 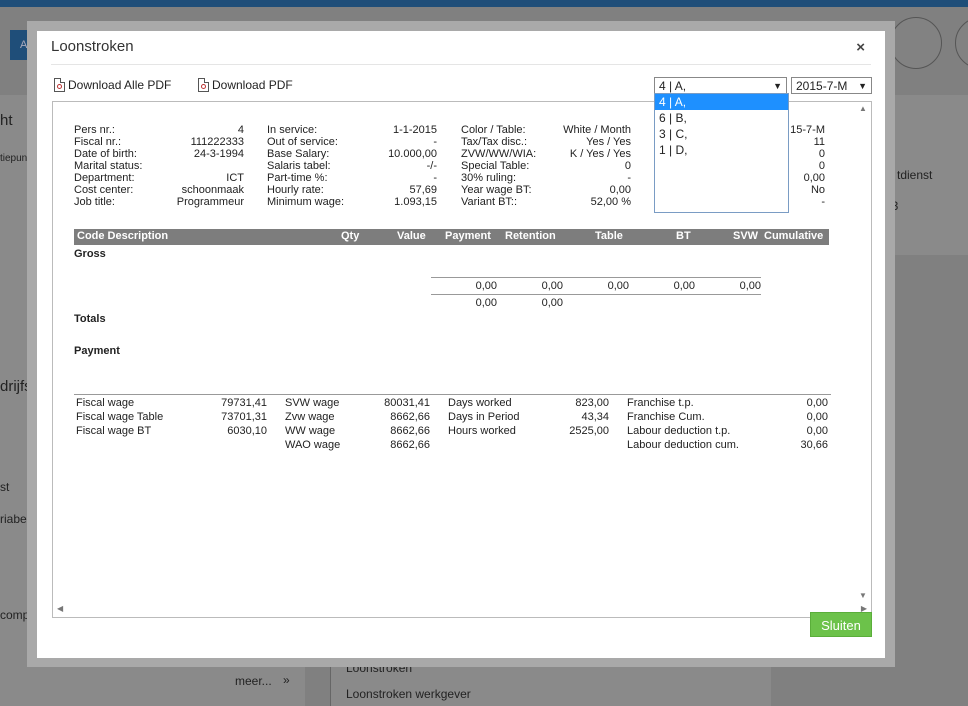 I want to click on background-text: tiepunt, so click(x=15, y=158).